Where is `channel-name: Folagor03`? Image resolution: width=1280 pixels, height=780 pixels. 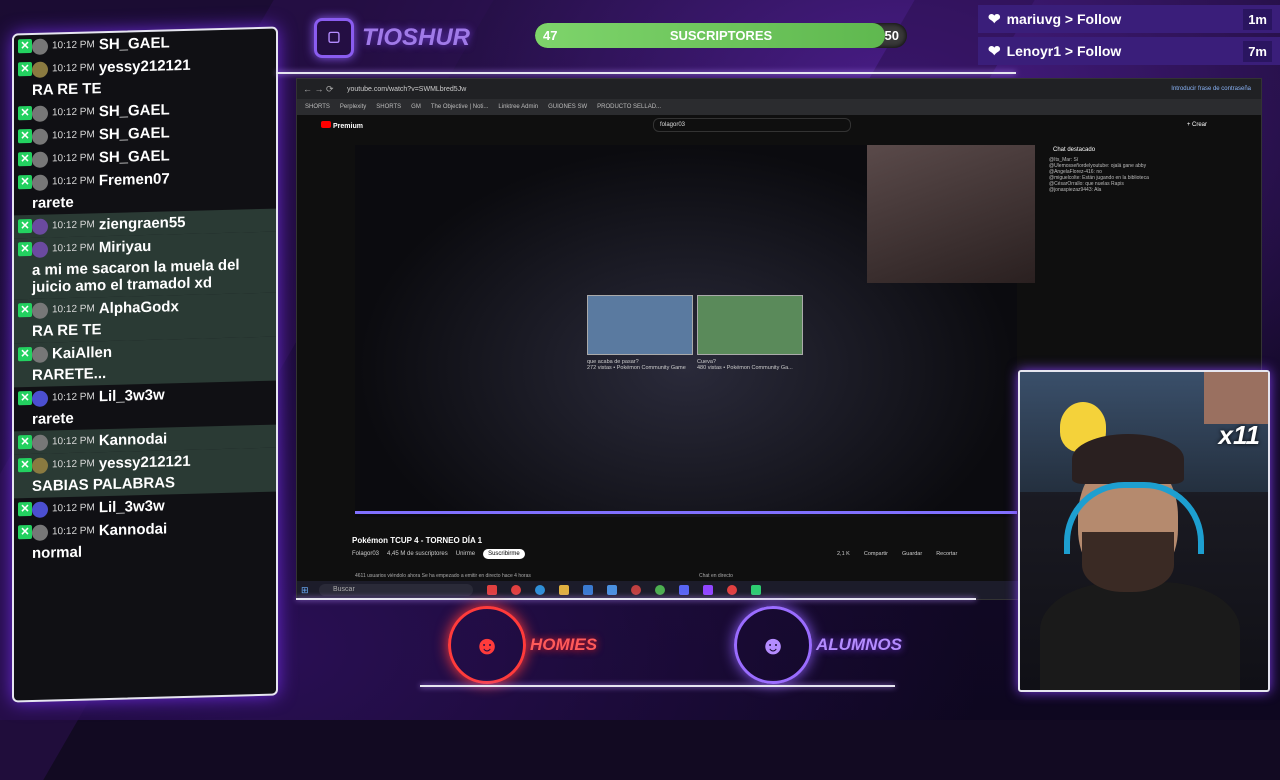
channel-name: Folagor03 is located at coordinates (365, 554).